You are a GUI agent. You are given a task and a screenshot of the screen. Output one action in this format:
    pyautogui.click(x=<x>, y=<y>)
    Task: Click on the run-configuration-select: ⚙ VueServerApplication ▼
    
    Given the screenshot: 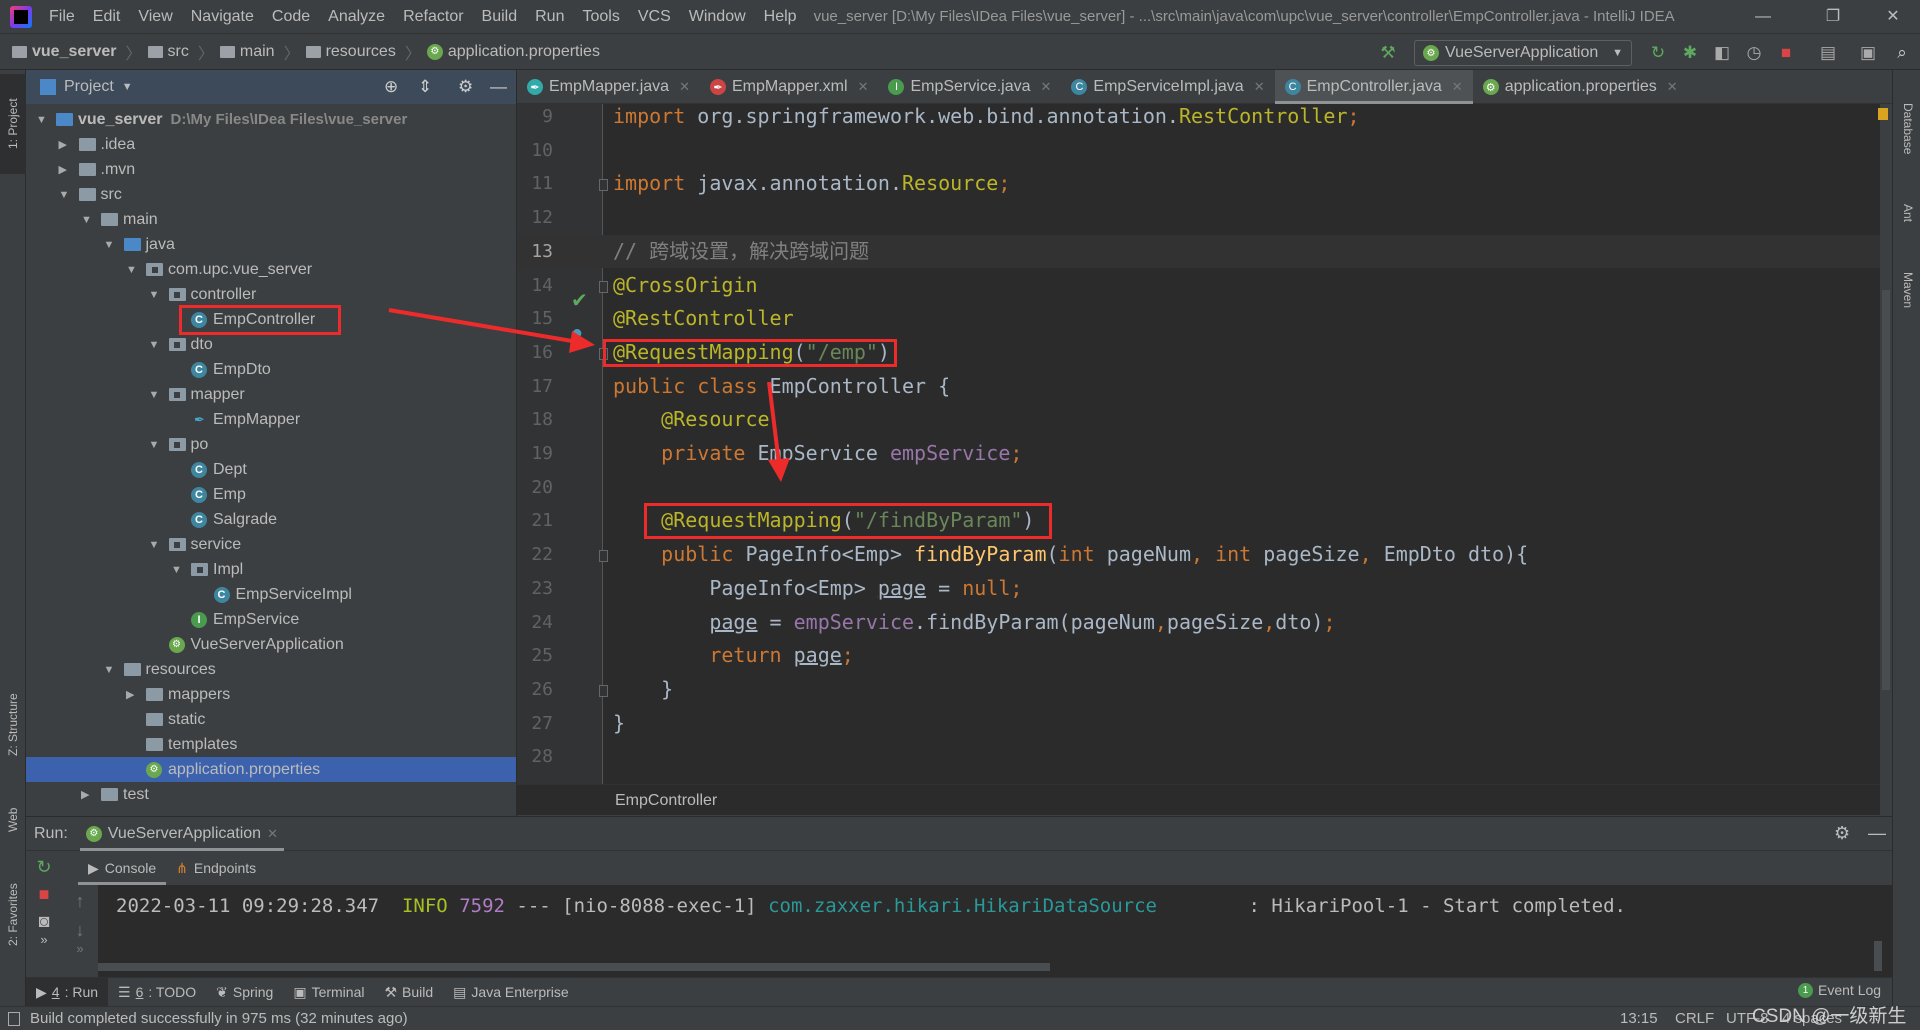 What is the action you would take?
    pyautogui.click(x=1523, y=53)
    